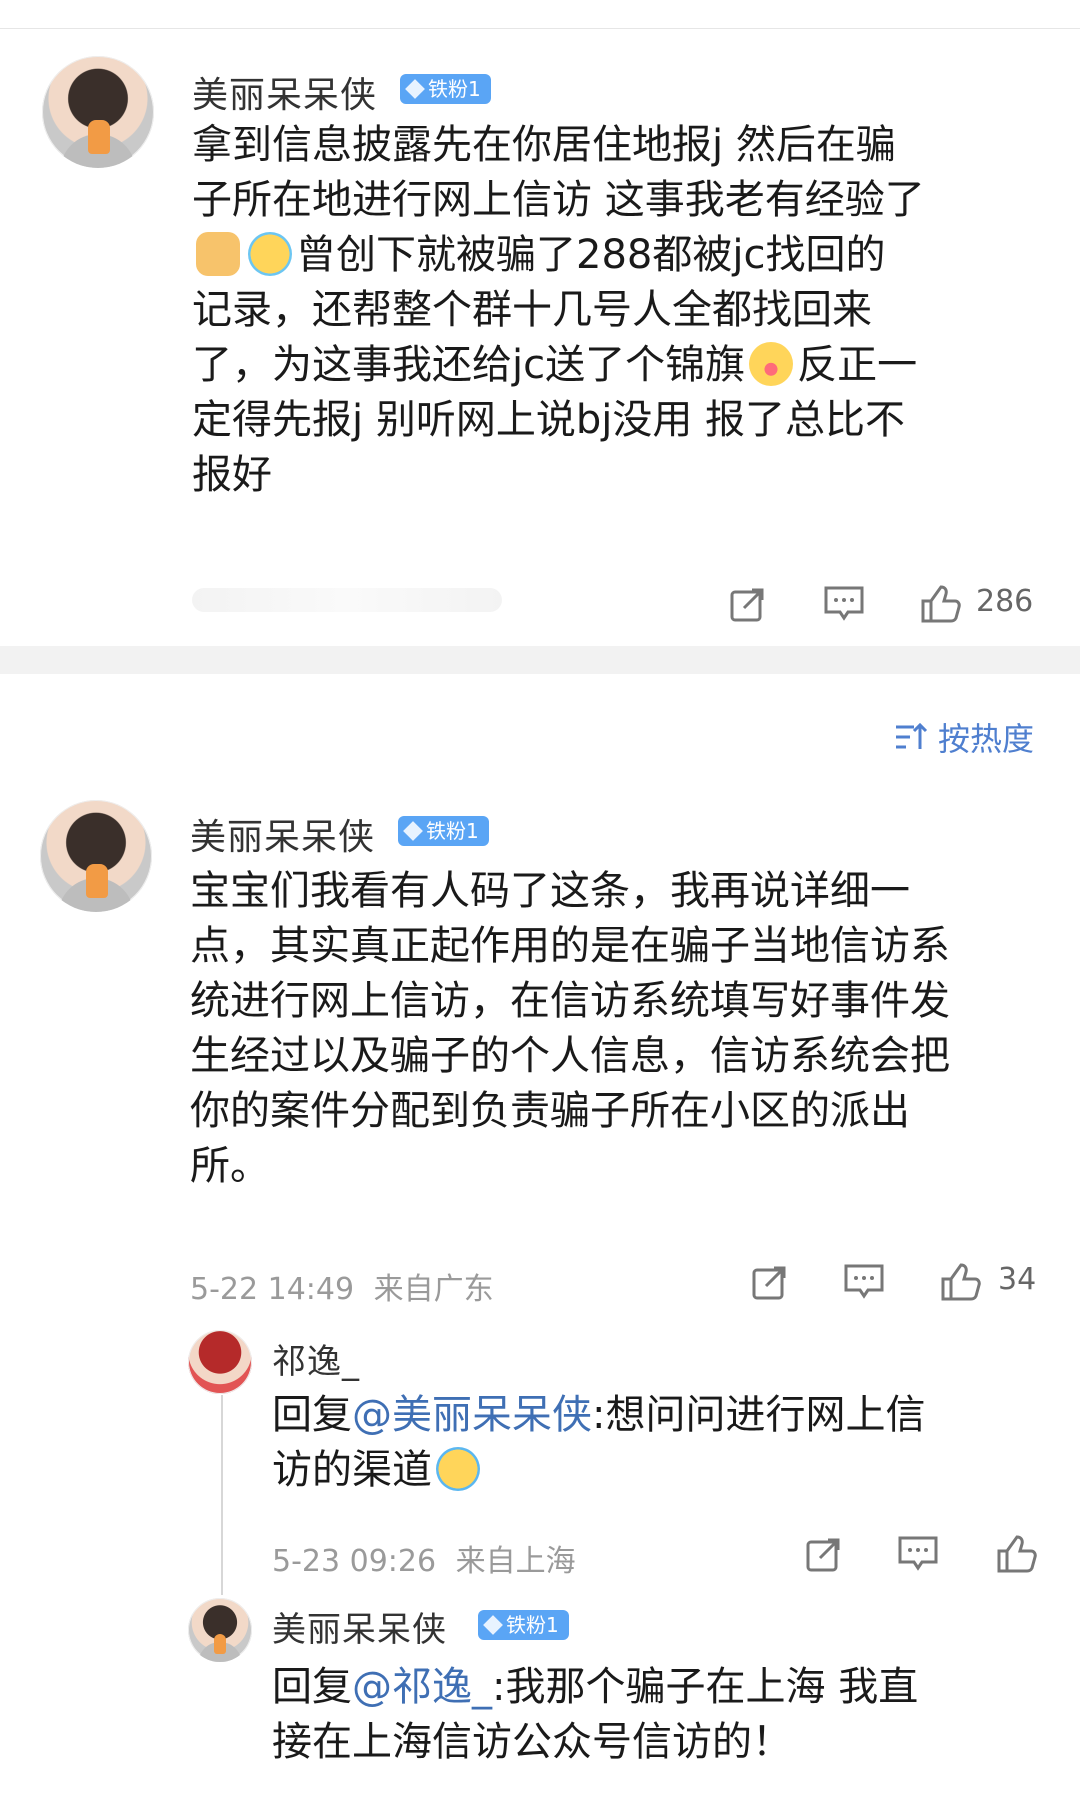 The image size is (1080, 1808). I want to click on location: 来自广东, so click(433, 1289).